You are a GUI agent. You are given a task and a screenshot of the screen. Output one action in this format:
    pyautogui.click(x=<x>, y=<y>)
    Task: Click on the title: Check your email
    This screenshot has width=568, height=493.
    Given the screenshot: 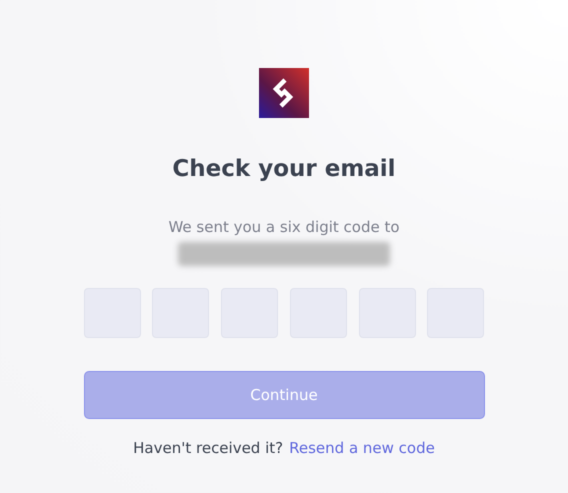 What is the action you would take?
    pyautogui.click(x=284, y=169)
    